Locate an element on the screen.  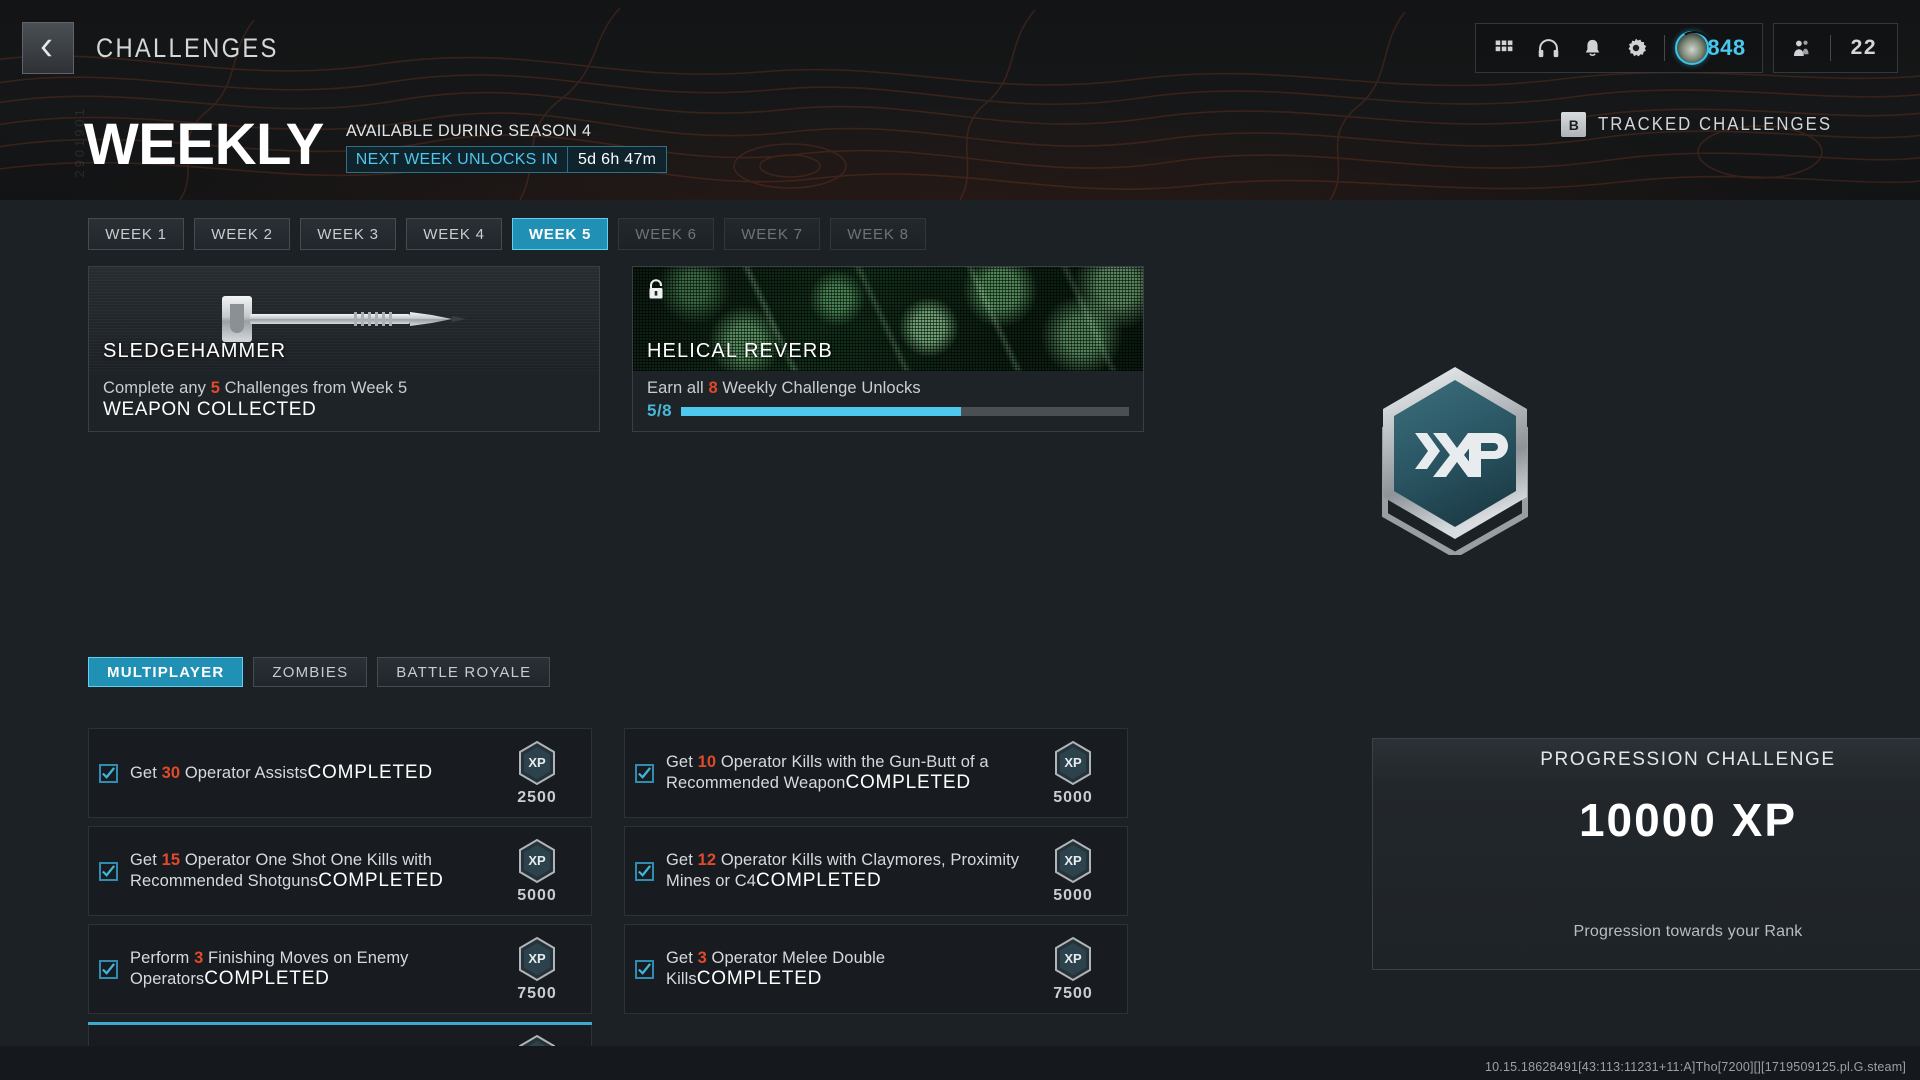
tracked-challenges-label: TRACKED CHALLENGES is located at coordinates (1715, 124).